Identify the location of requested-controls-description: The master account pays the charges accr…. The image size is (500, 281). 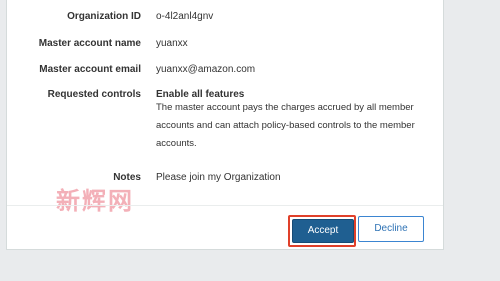
(285, 125).